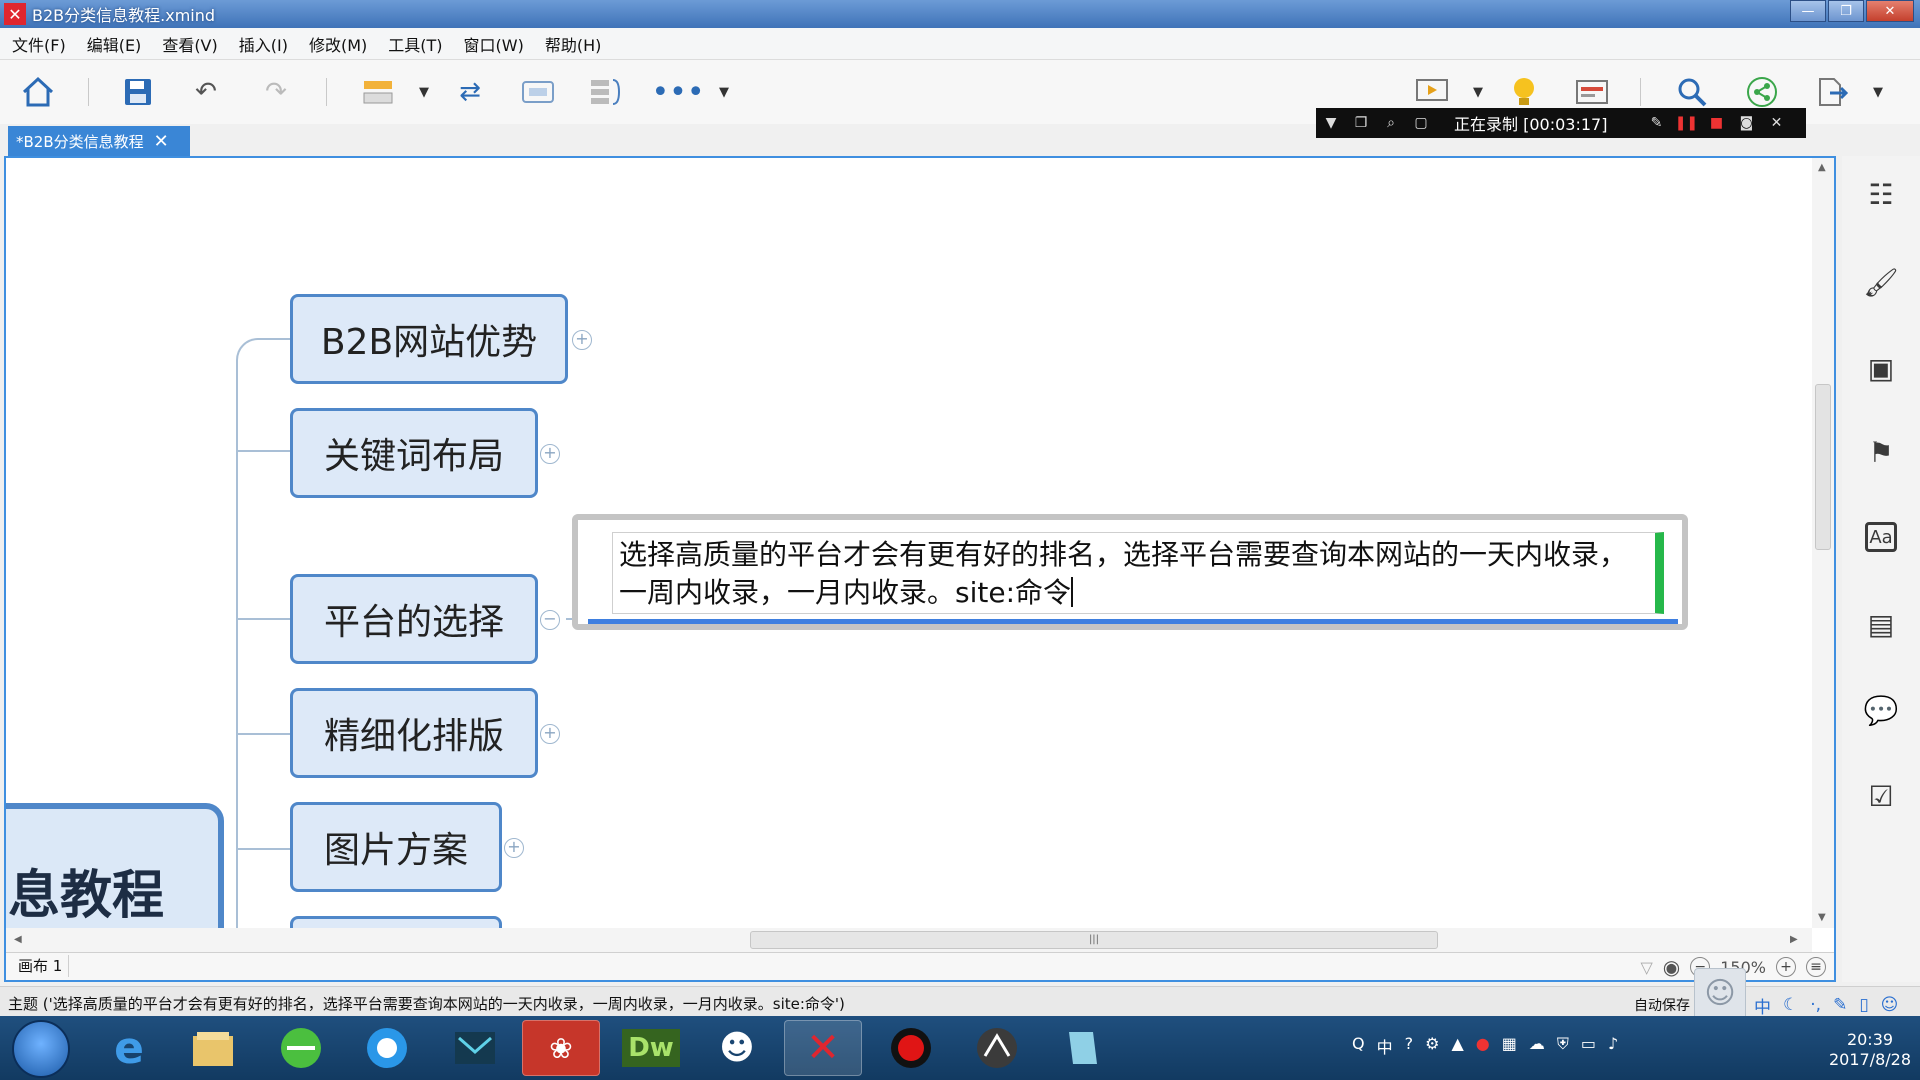  I want to click on tray-volume-icon: ♪, so click(1613, 1046).